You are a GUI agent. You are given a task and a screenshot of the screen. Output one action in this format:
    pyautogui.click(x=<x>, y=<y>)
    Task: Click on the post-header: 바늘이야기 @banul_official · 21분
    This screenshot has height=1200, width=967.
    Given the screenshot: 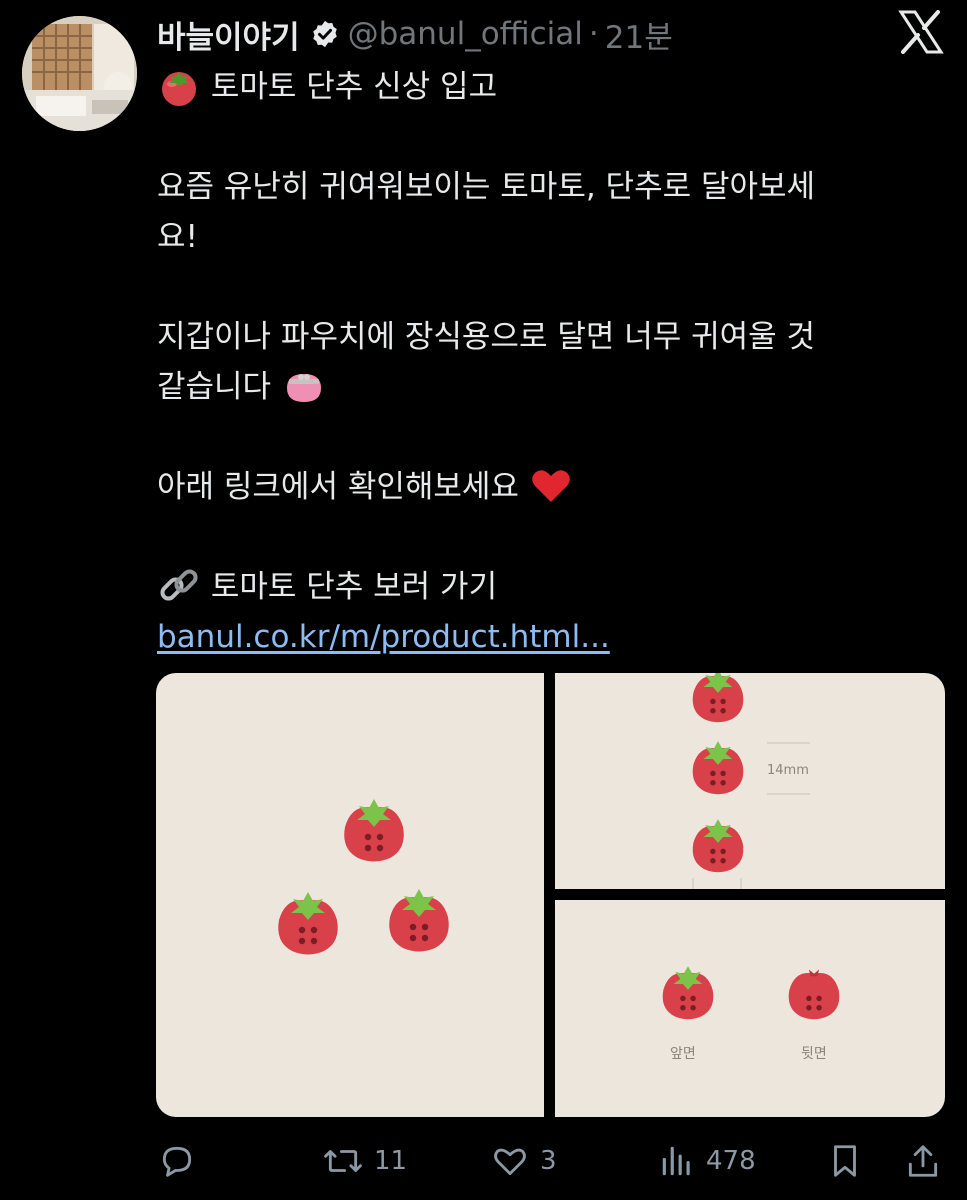 What is the action you would take?
    pyautogui.click(x=415, y=34)
    